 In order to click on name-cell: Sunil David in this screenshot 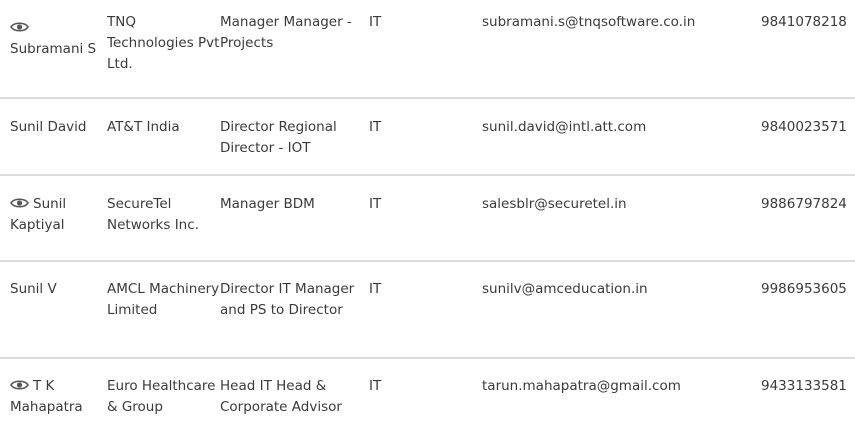, I will do `click(53, 136)`.